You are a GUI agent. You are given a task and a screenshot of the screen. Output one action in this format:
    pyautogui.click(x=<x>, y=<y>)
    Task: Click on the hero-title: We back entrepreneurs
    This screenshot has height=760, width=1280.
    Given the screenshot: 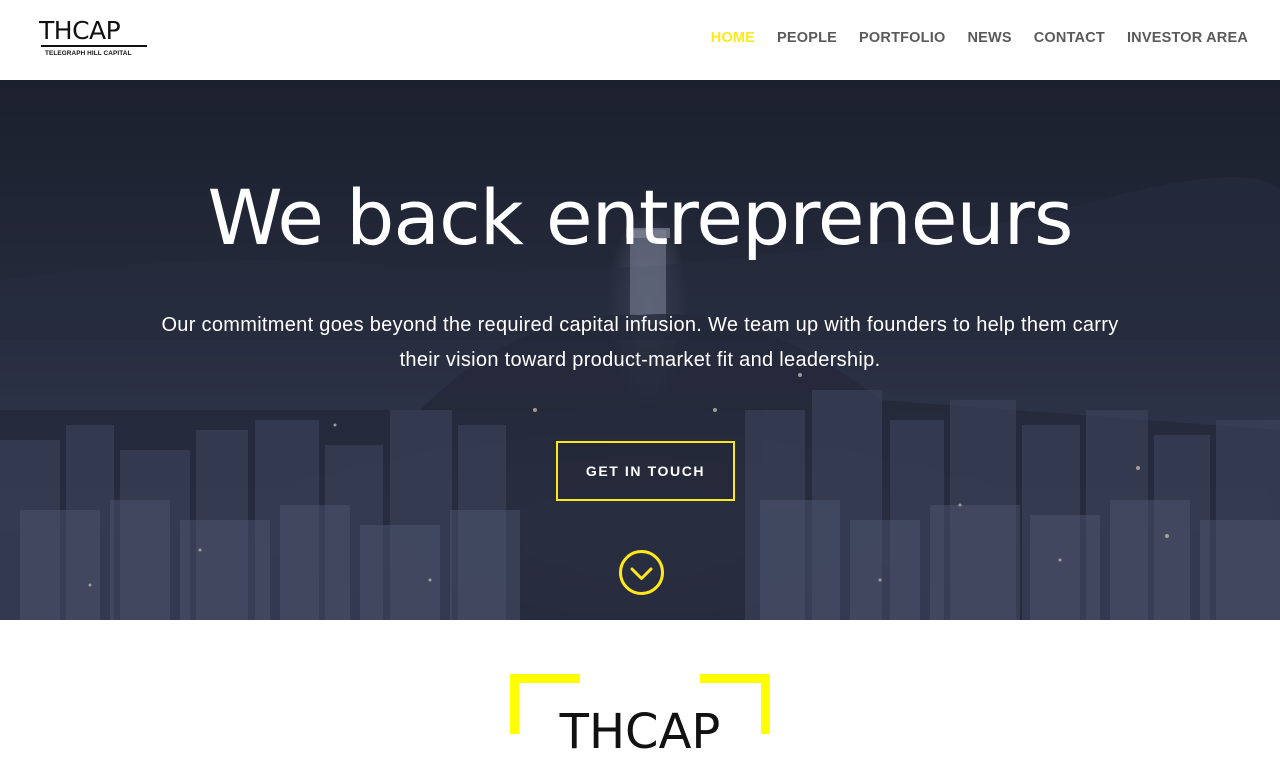 What is the action you would take?
    pyautogui.click(x=640, y=217)
    